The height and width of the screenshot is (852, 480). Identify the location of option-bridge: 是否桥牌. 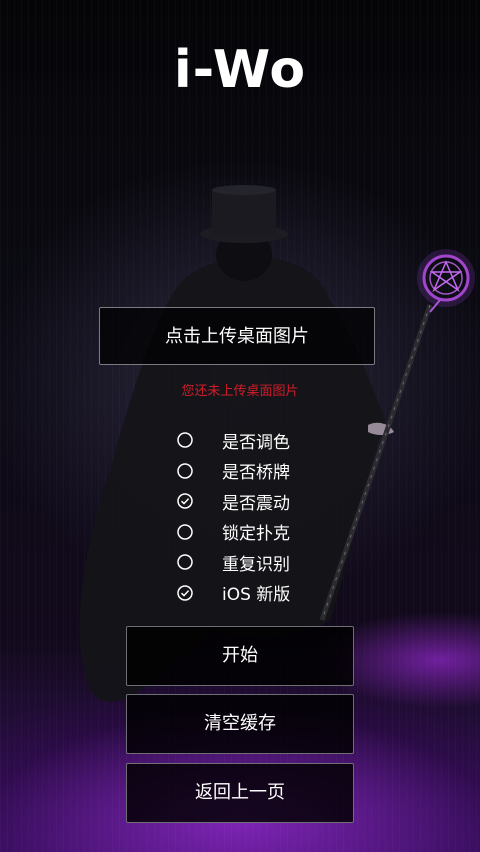
(266, 471).